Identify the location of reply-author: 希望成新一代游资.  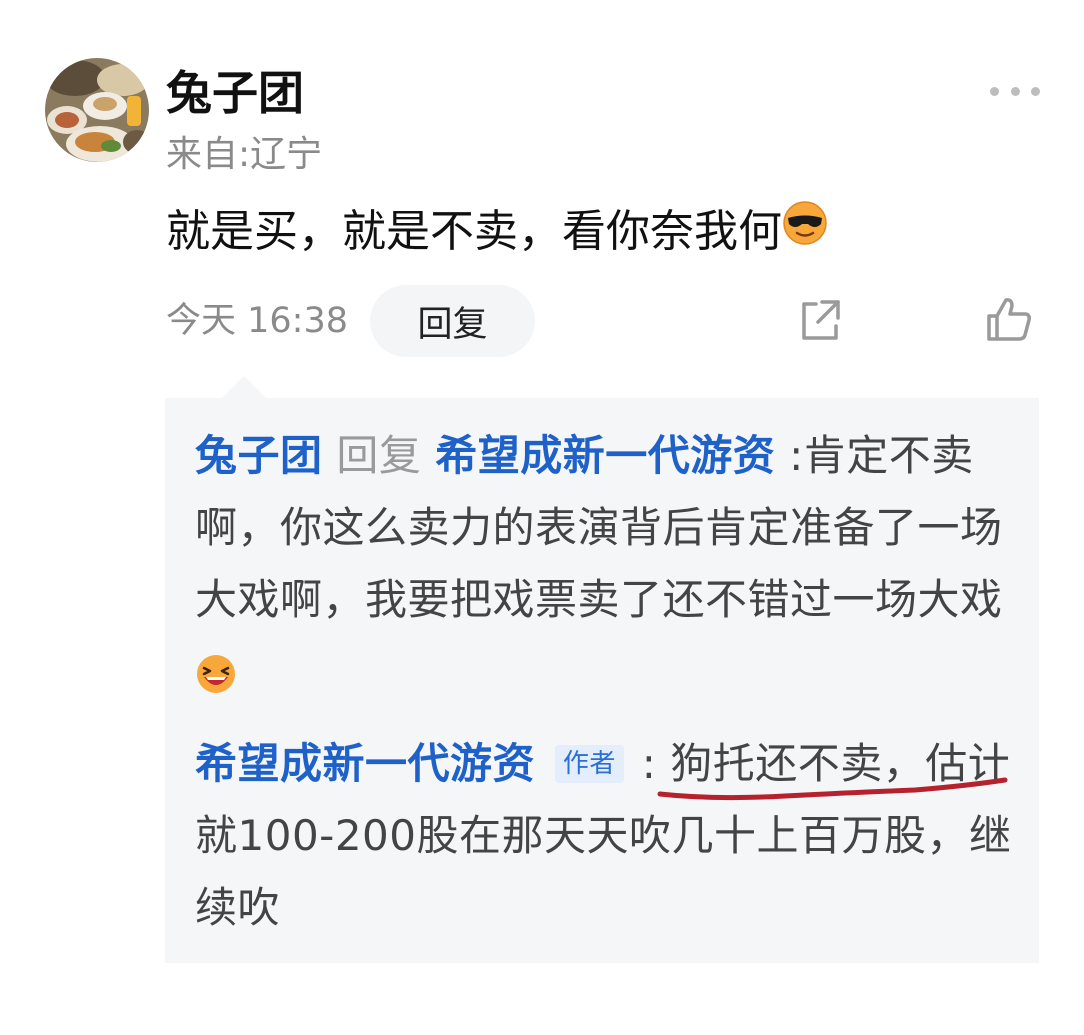
(365, 763).